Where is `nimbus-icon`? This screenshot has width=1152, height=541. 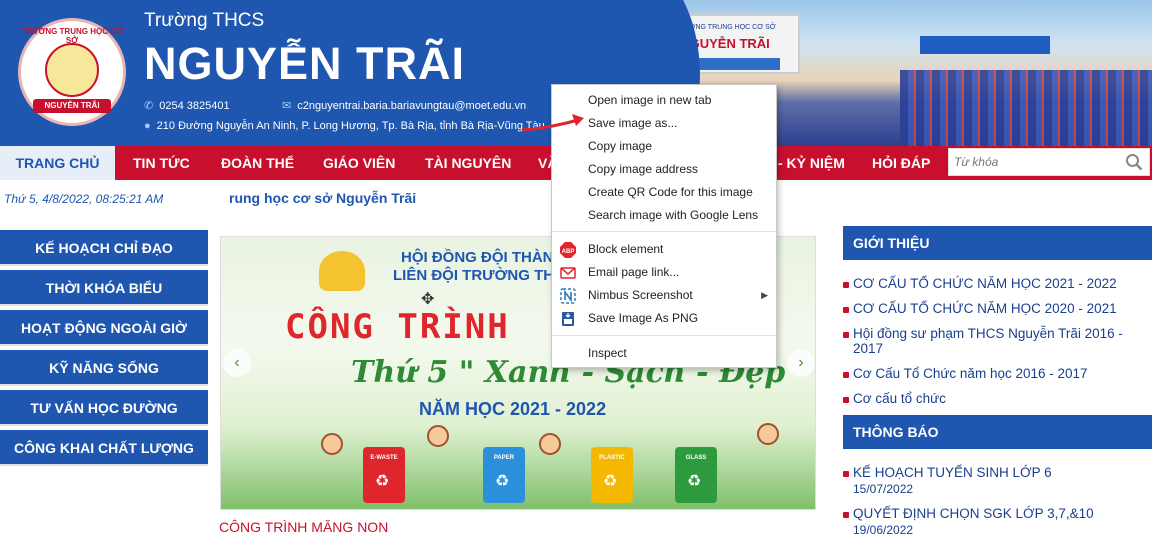
nimbus-icon is located at coordinates (568, 296).